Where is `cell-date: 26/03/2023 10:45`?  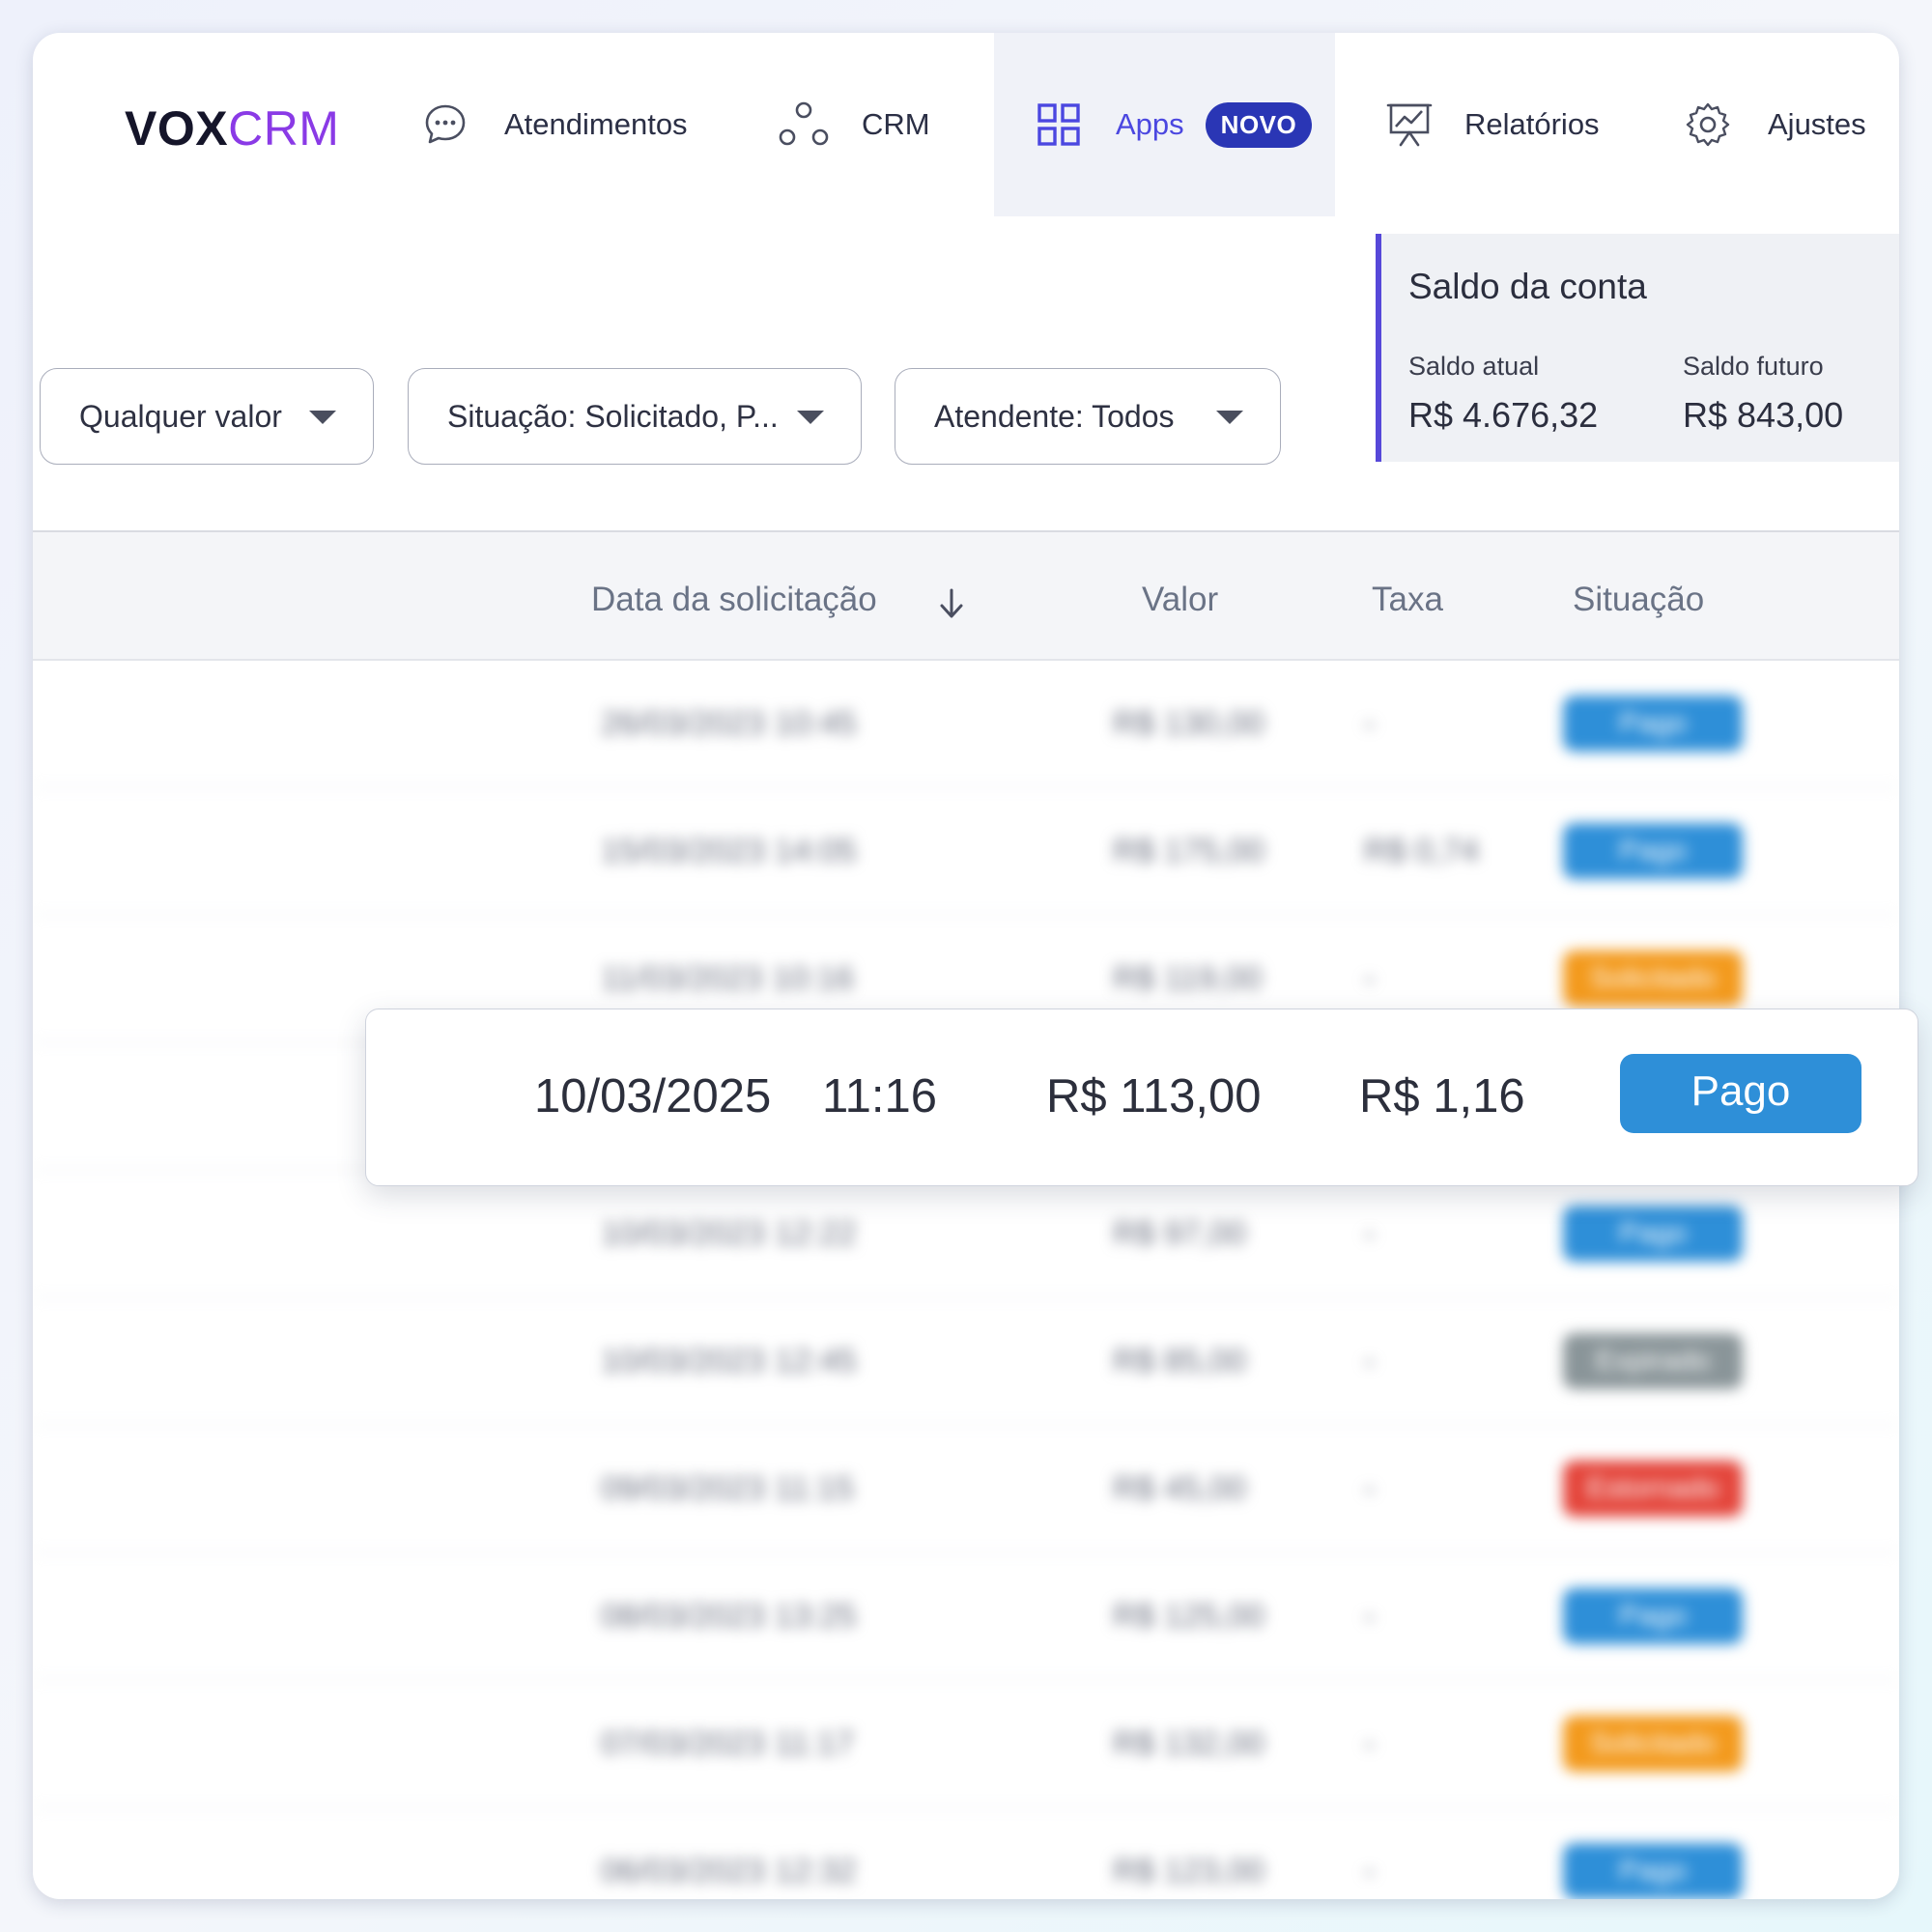
cell-date: 26/03/2023 10:45 is located at coordinates (729, 723).